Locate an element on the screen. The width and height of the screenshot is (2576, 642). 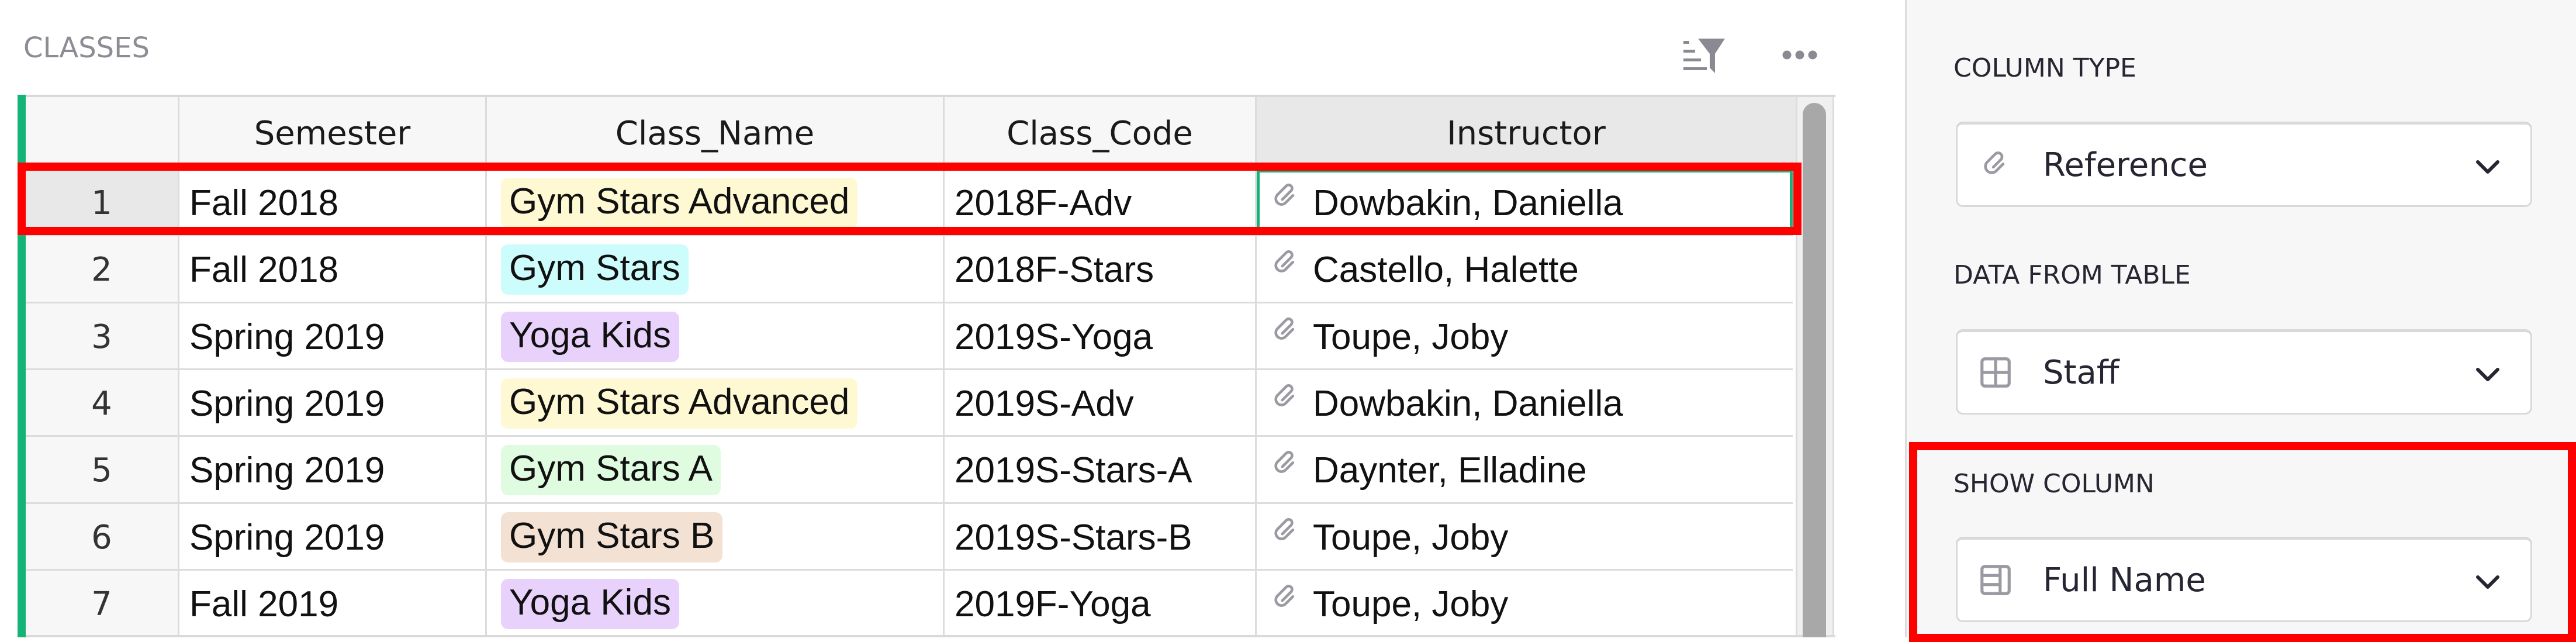
grid-bottom-border is located at coordinates (926, 636).